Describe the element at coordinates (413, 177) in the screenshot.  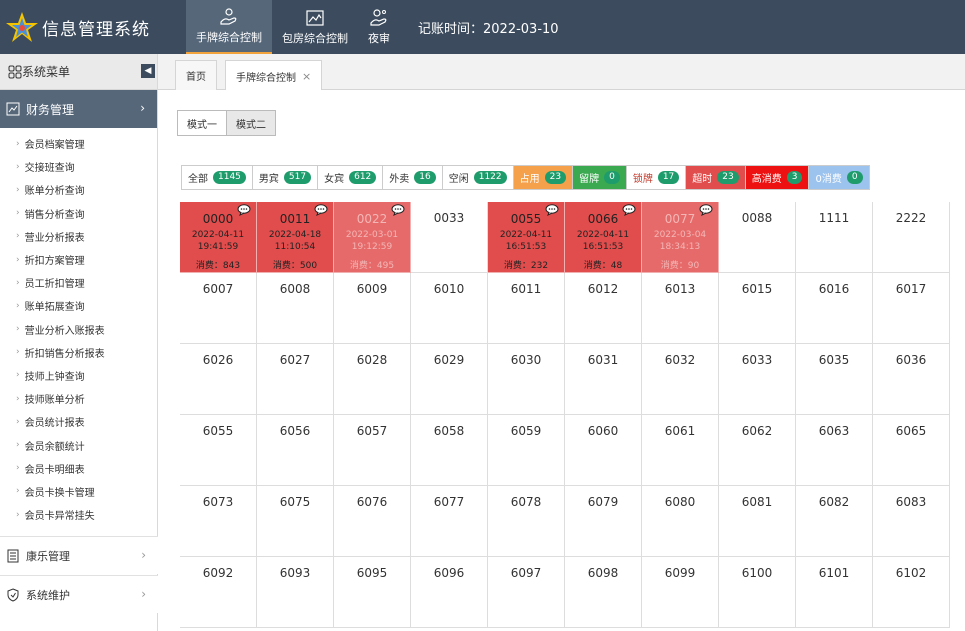
I see `status-filter: 外卖 16` at that location.